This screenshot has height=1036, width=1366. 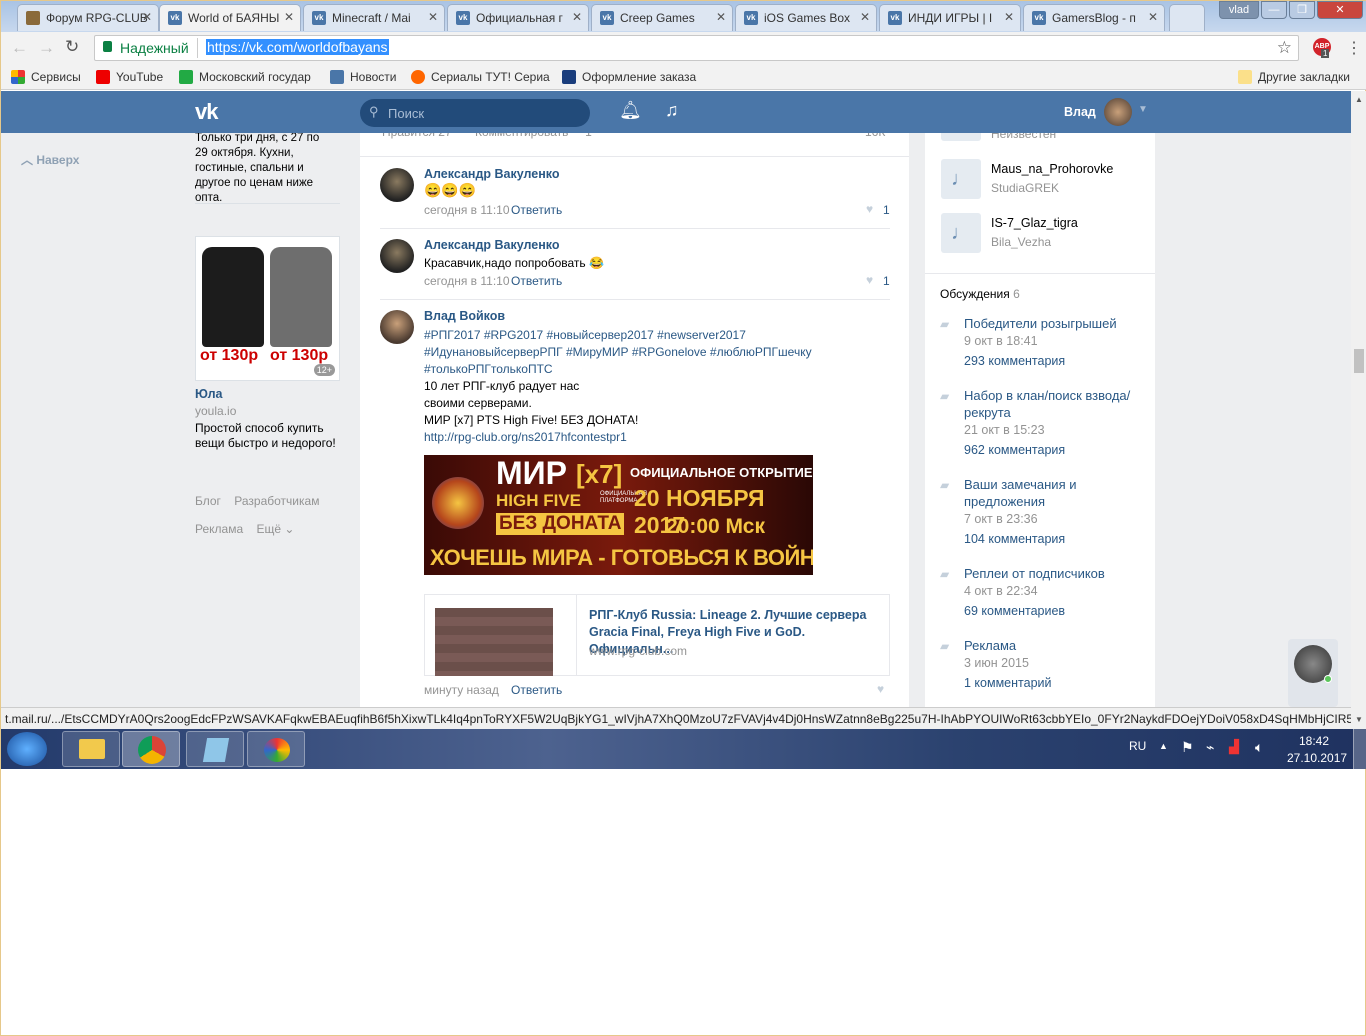 I want to click on discussion-title: Победители розыгрышей, so click(x=1051, y=323).